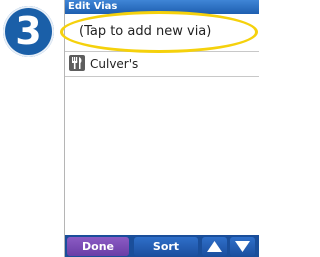 The image size is (320, 257). Describe the element at coordinates (93, 6) in the screenshot. I see `window-title: Edit Vias` at that location.